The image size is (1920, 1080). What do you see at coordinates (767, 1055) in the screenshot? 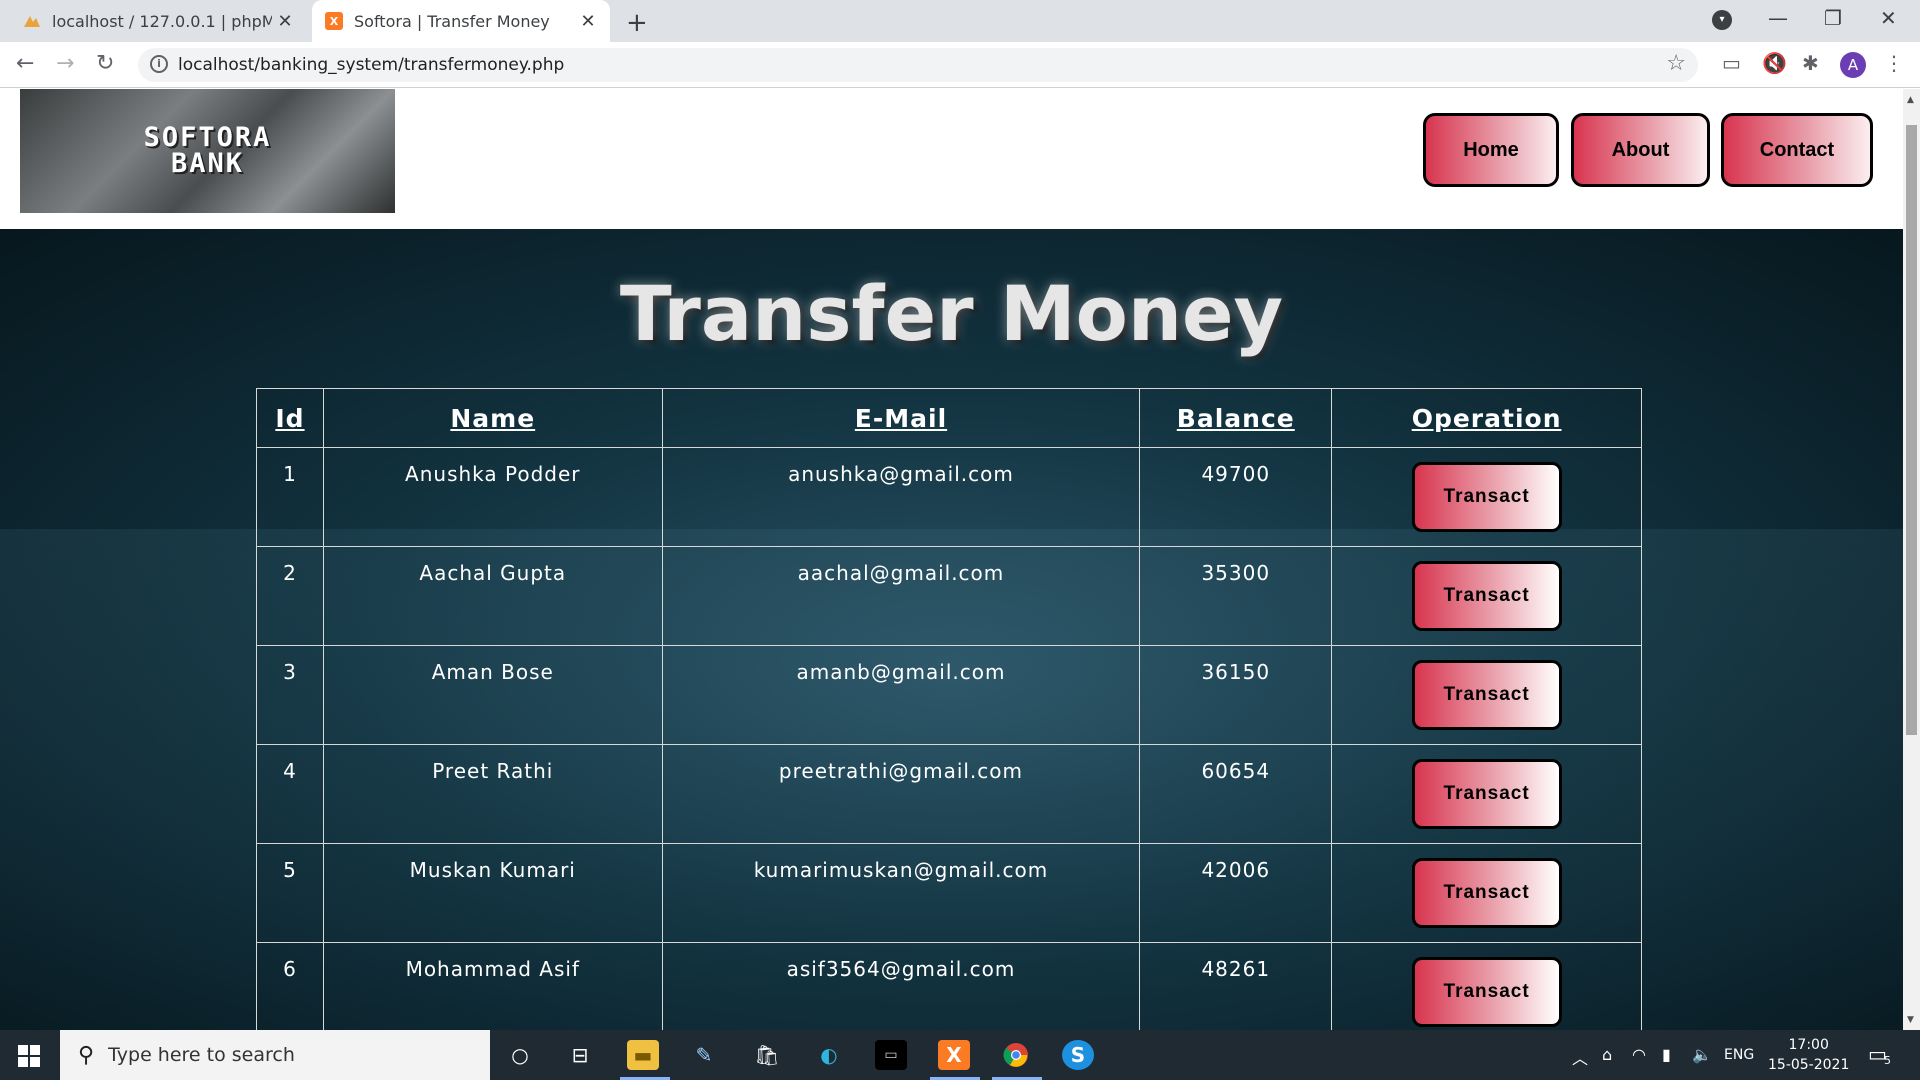
I see `microsoft-store-icon: 🛍` at bounding box center [767, 1055].